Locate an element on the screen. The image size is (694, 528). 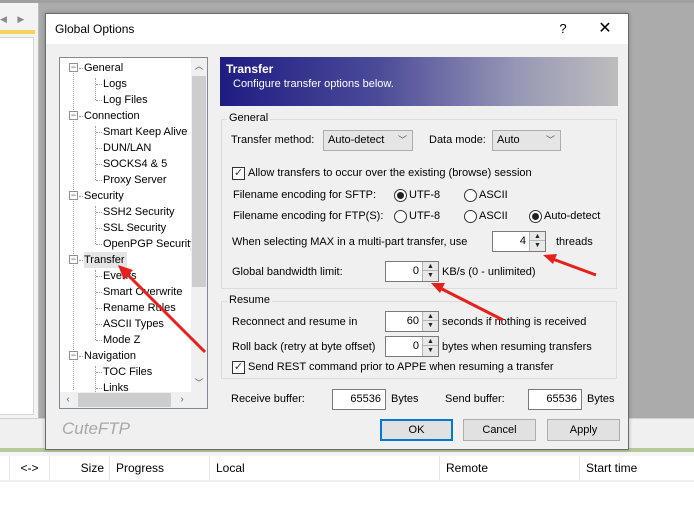
tree-item-logs: Logs is located at coordinates (115, 84).